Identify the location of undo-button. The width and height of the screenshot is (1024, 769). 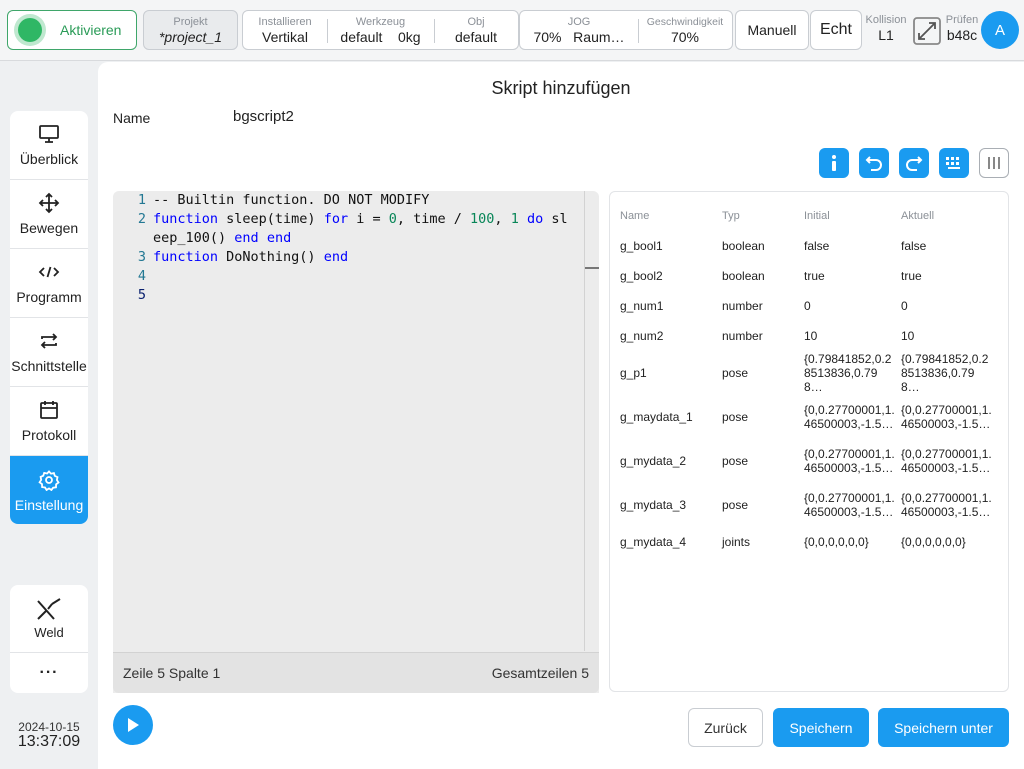
(874, 163).